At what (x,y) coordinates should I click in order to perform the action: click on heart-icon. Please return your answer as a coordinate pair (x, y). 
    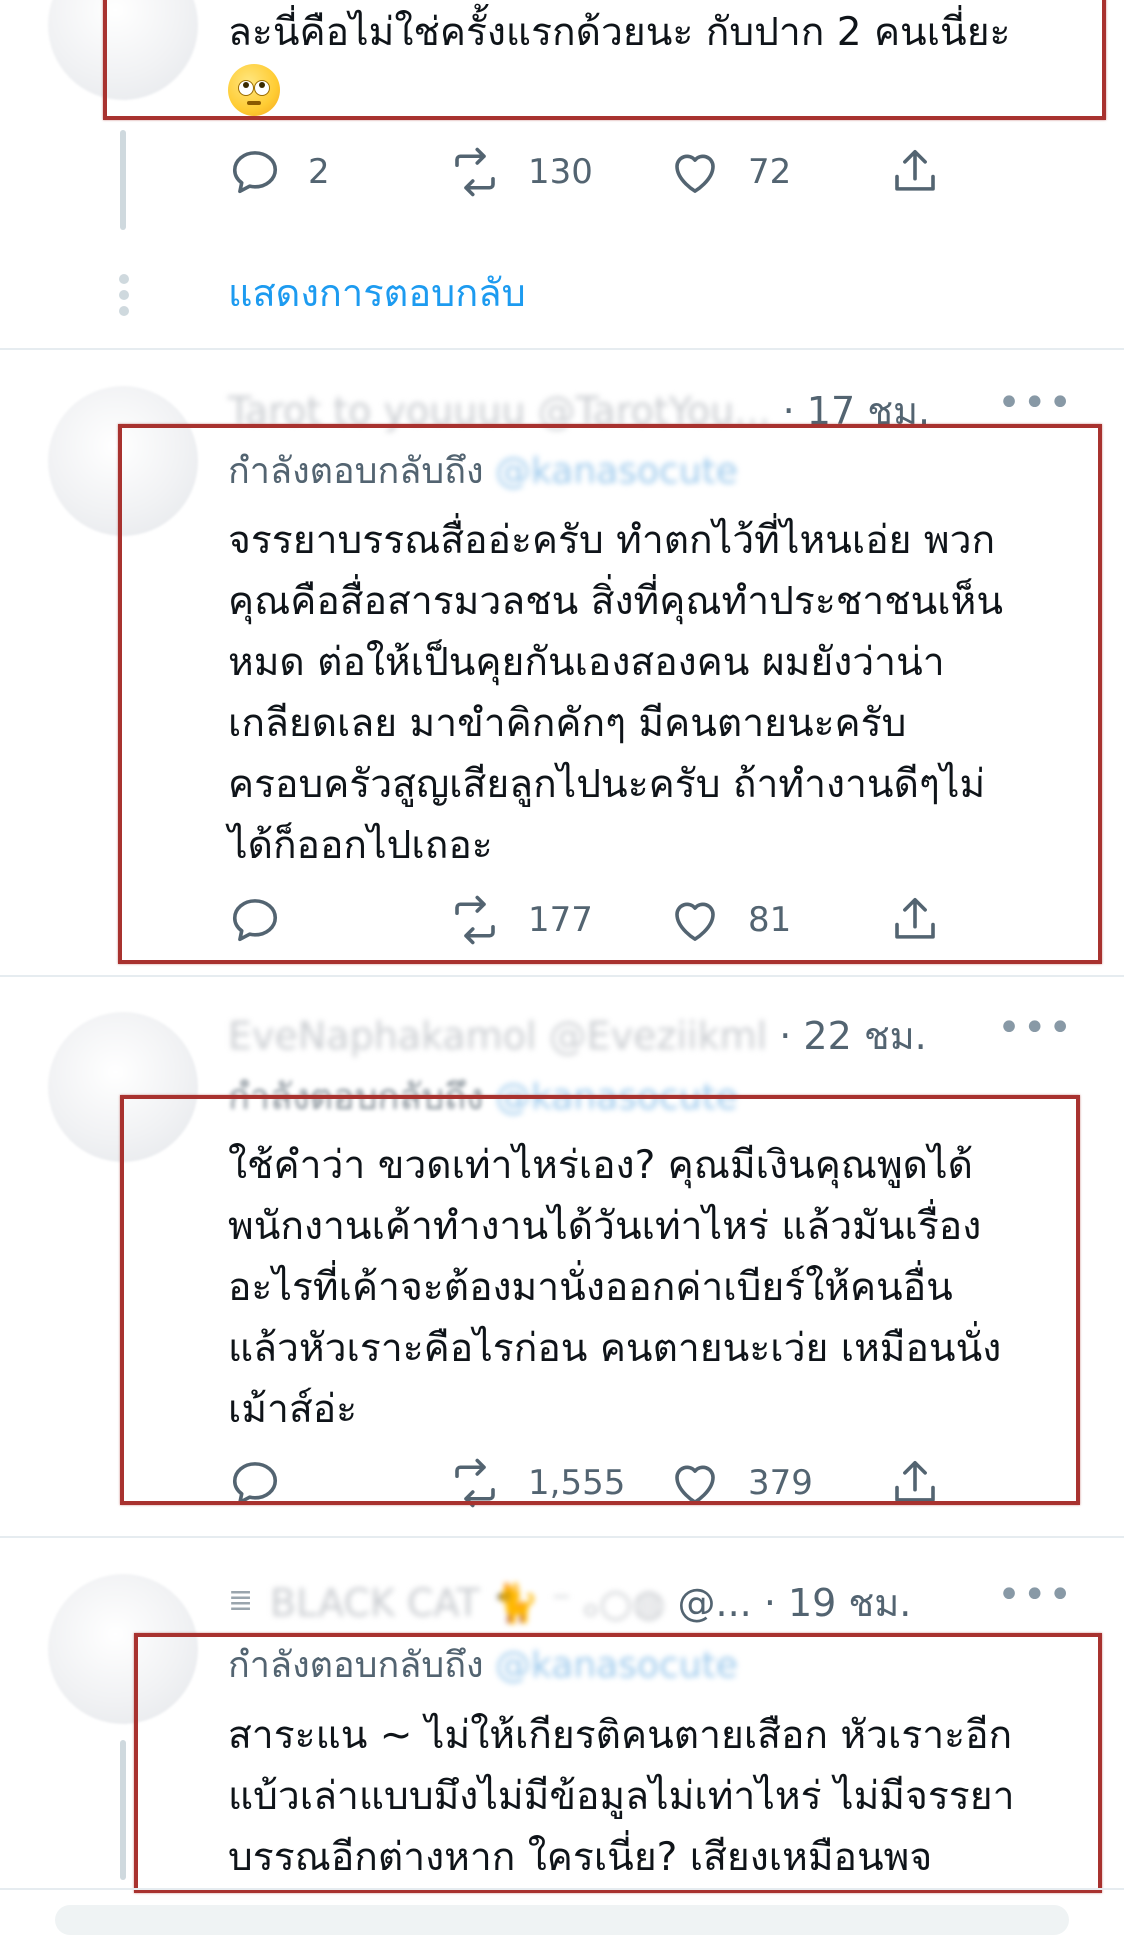
    Looking at the image, I should click on (695, 173).